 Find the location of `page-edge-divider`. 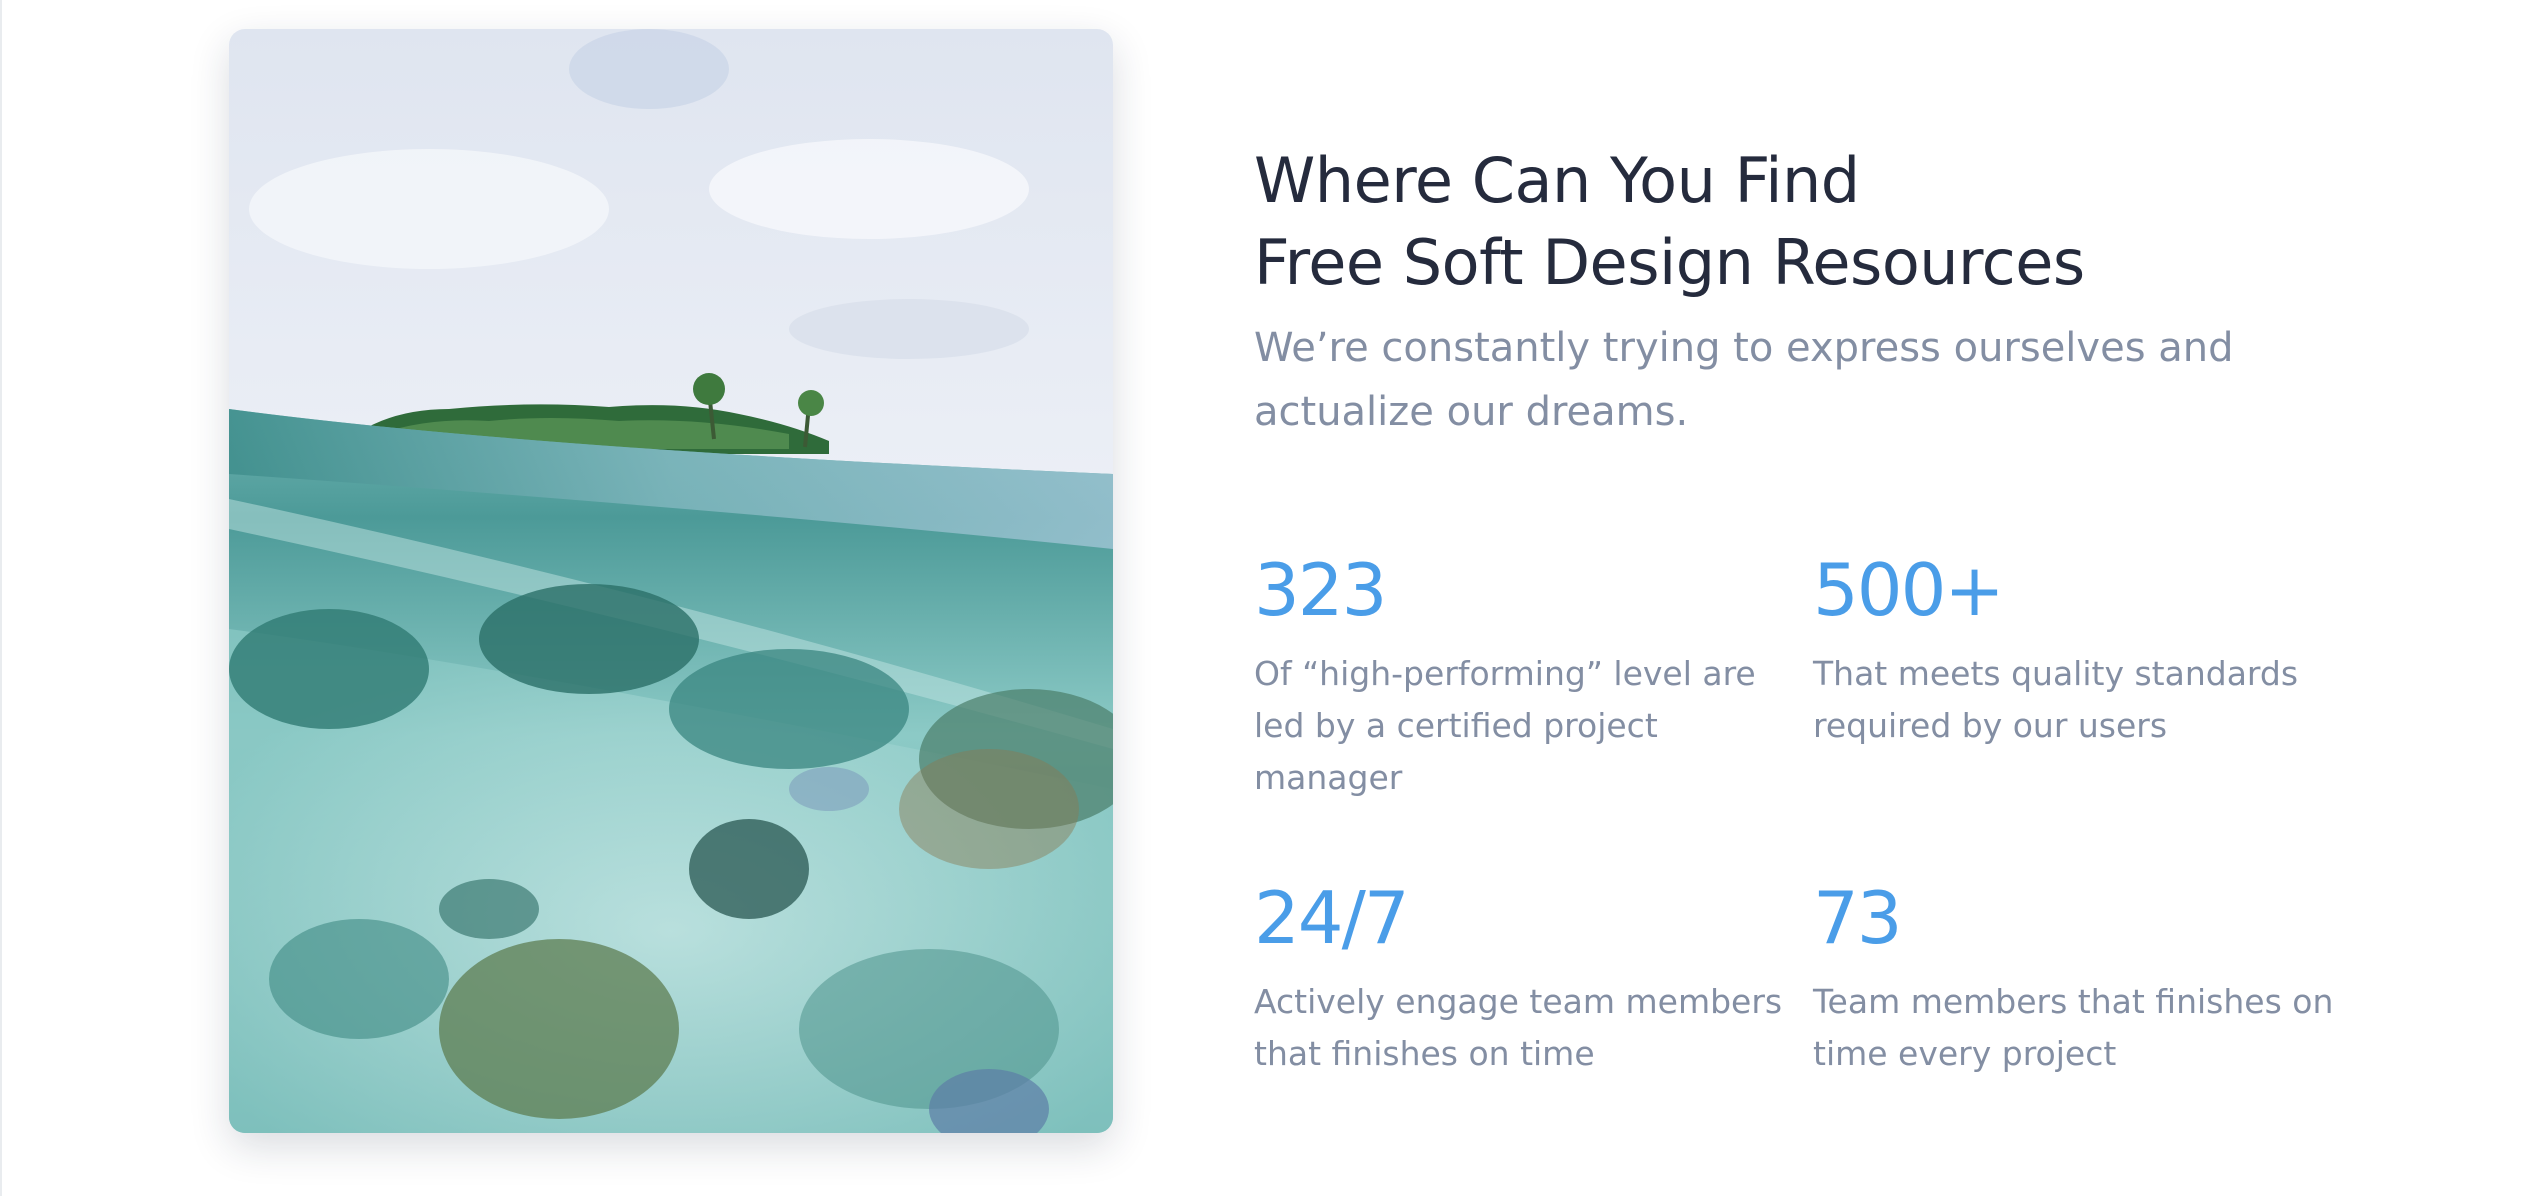

page-edge-divider is located at coordinates (1, 598).